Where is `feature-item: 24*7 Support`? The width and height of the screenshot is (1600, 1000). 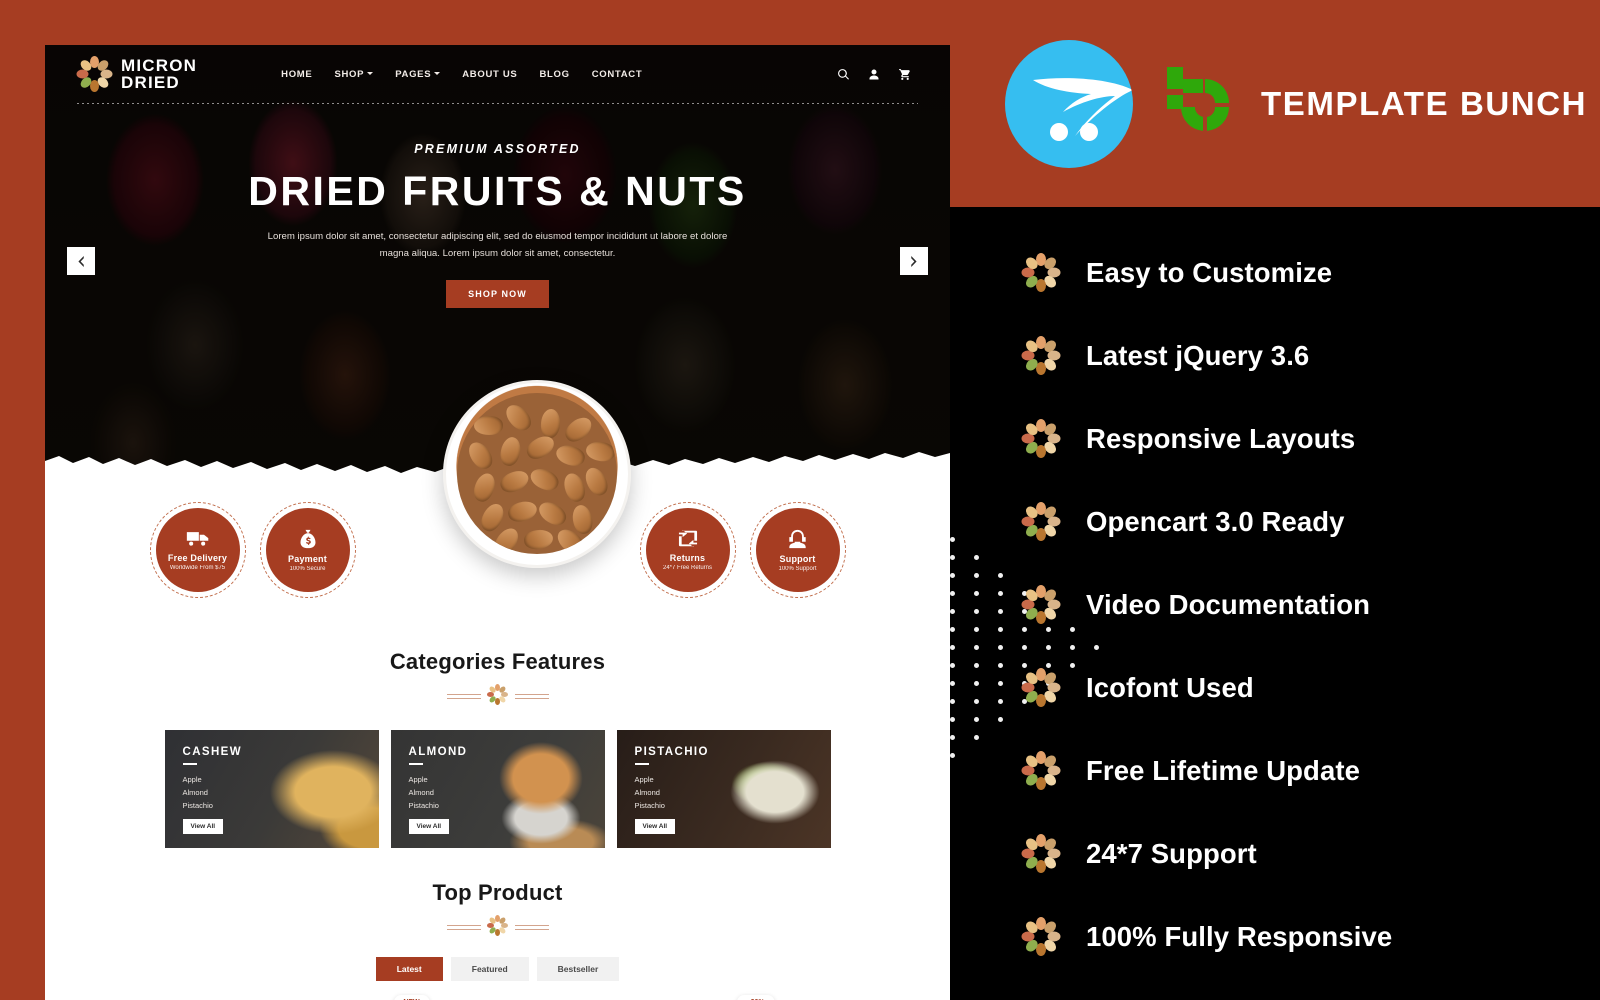 feature-item: 24*7 Support is located at coordinates (1310, 853).